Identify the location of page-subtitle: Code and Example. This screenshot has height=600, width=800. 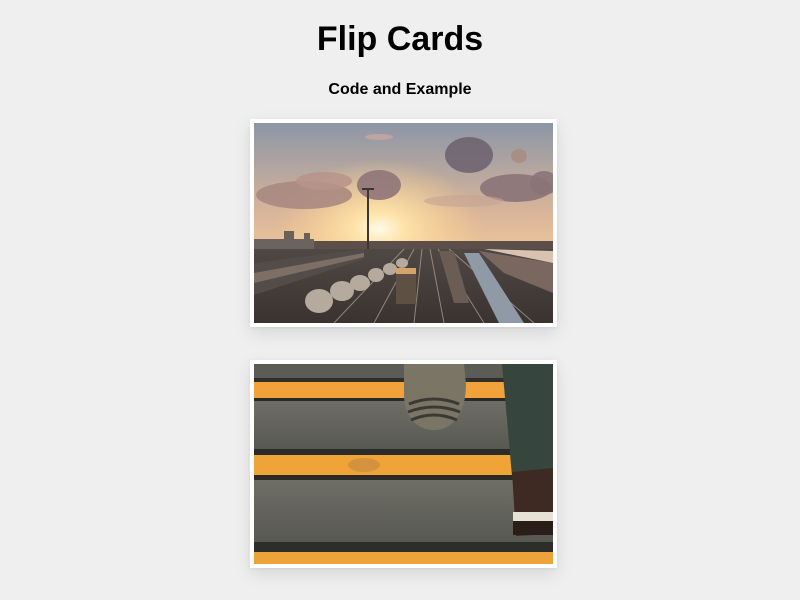
(400, 89).